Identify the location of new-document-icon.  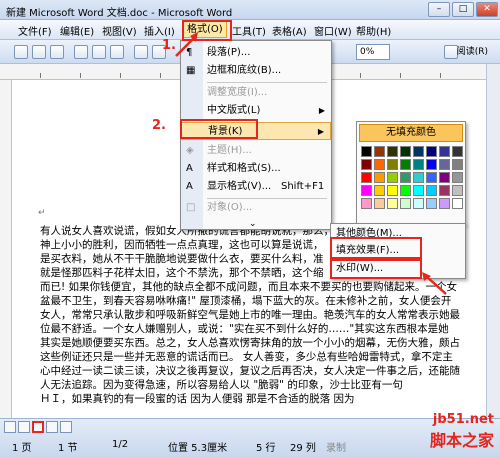
(21, 52).